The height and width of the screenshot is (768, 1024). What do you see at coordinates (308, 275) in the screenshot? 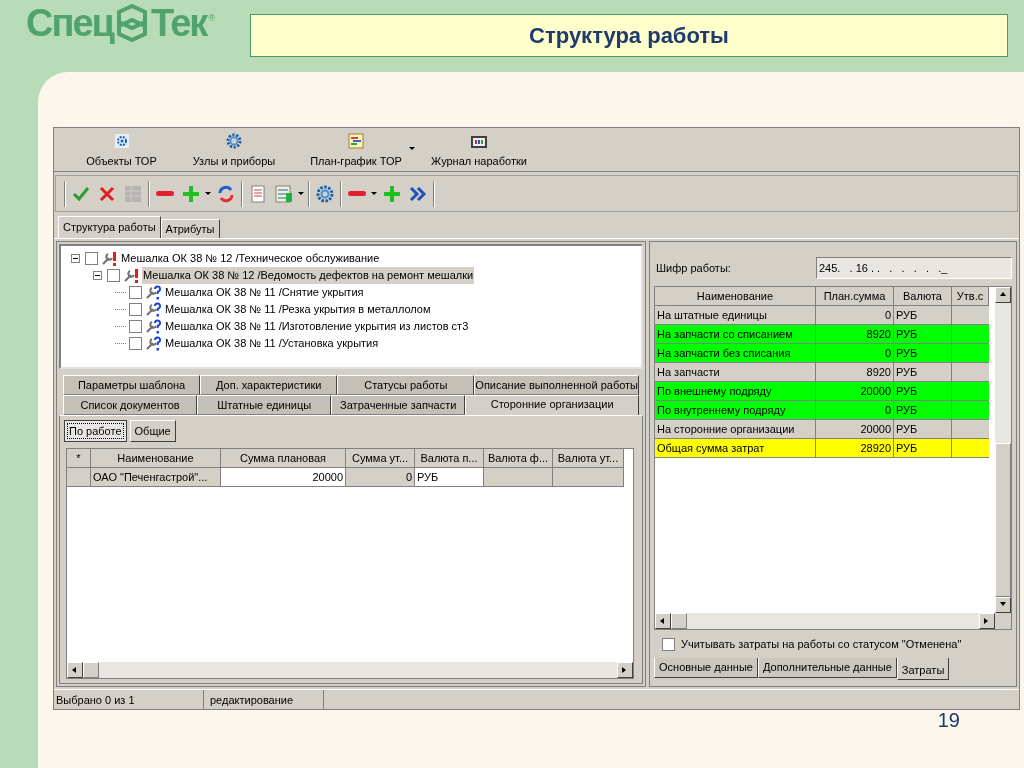
I see `tree-item: Мешалка ОК 38 № 12 /Ведомость дефектов на ремонт мешалки` at bounding box center [308, 275].